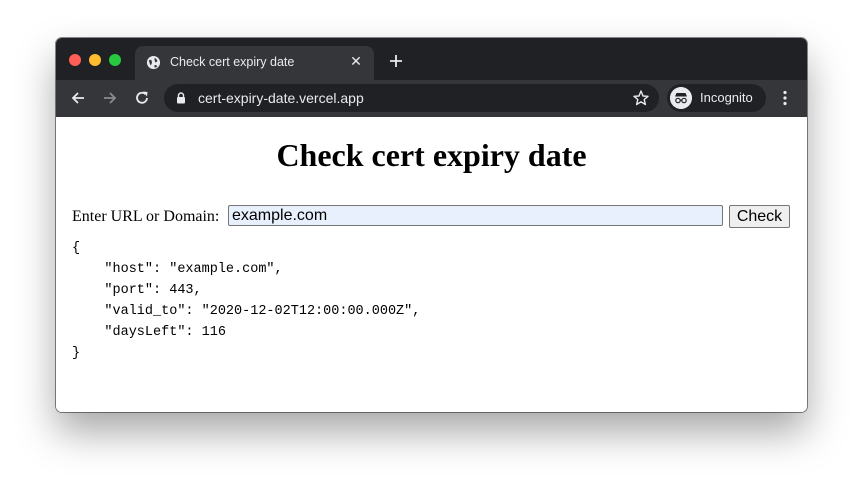 The image size is (863, 487). Describe the element at coordinates (137, 290) in the screenshot. I see `result-line: "port": 443,` at that location.